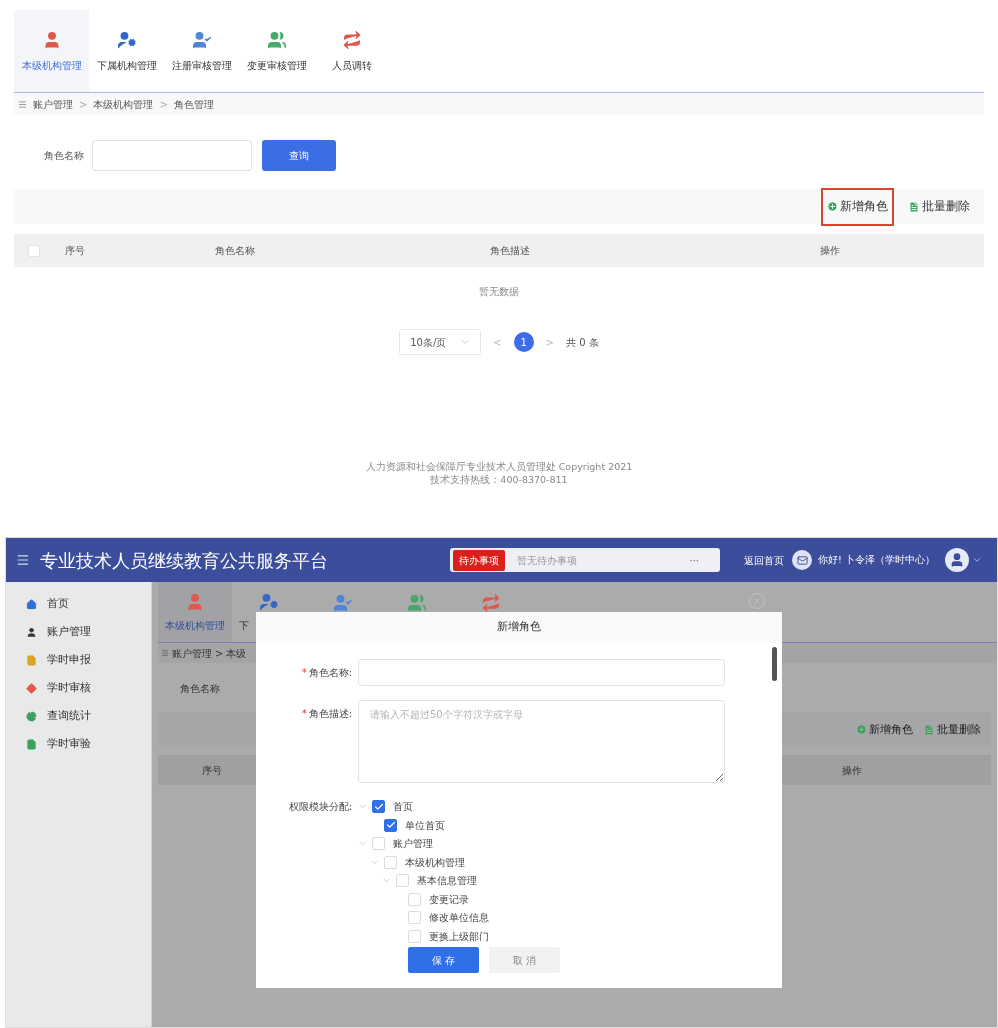  What do you see at coordinates (184, 560) in the screenshot?
I see `app-title: 专业技术人员继续教育公共服务平台` at bounding box center [184, 560].